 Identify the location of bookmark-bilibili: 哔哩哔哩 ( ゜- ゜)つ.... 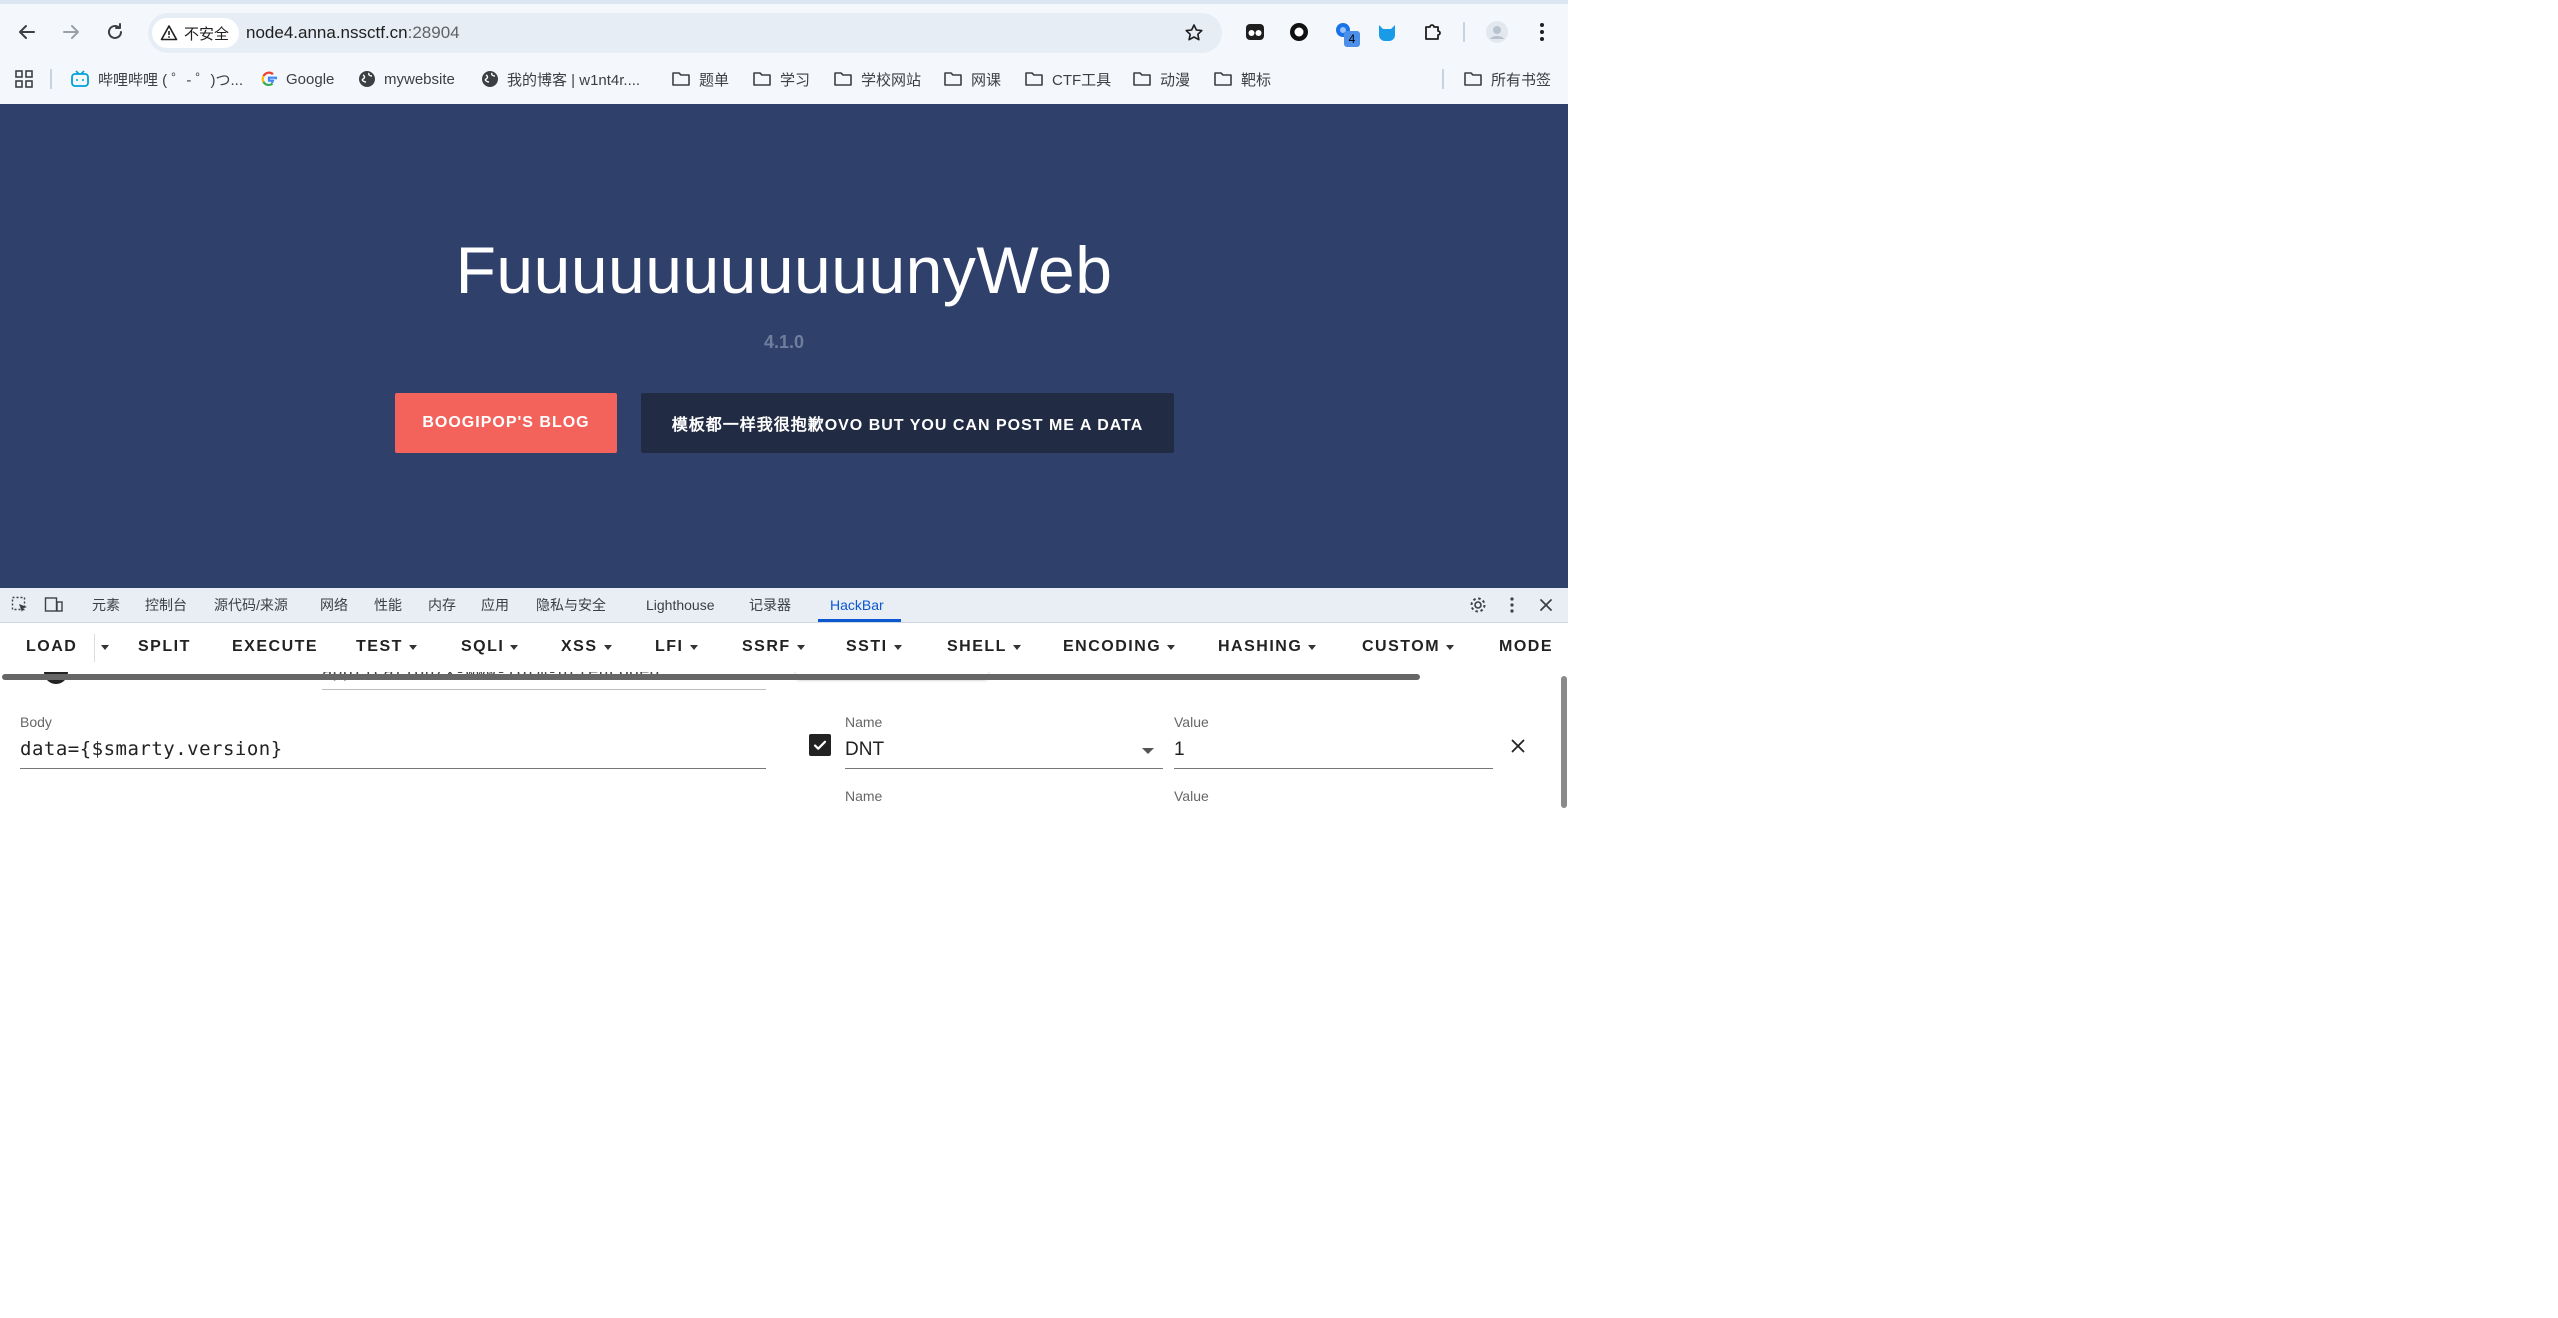
(156, 79).